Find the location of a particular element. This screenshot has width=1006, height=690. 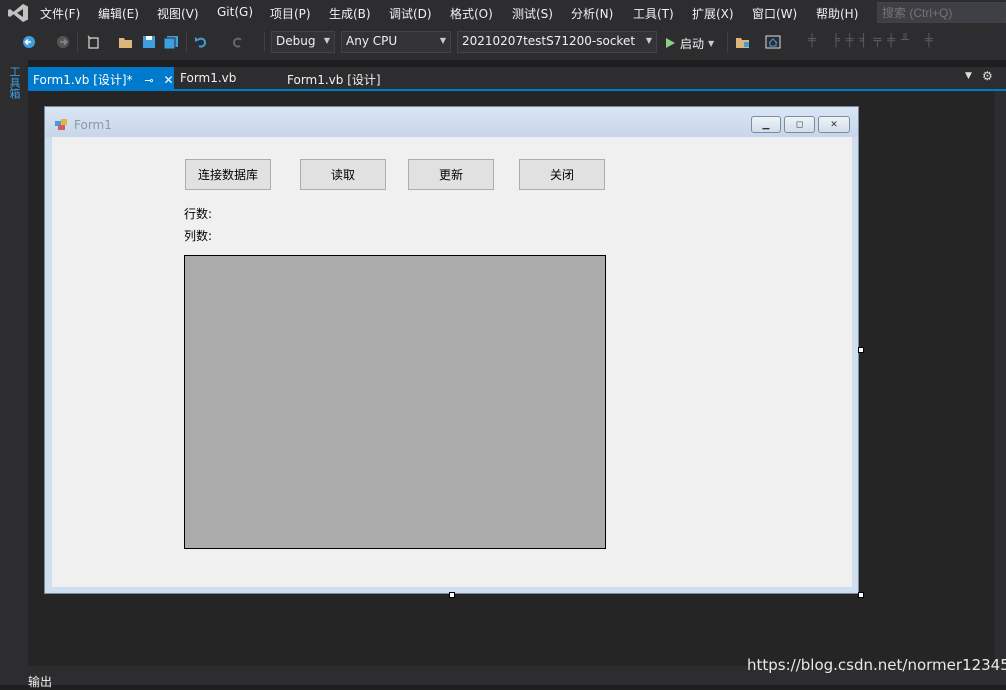

platform-dropdown: Any CPU ▼ is located at coordinates (396, 42).